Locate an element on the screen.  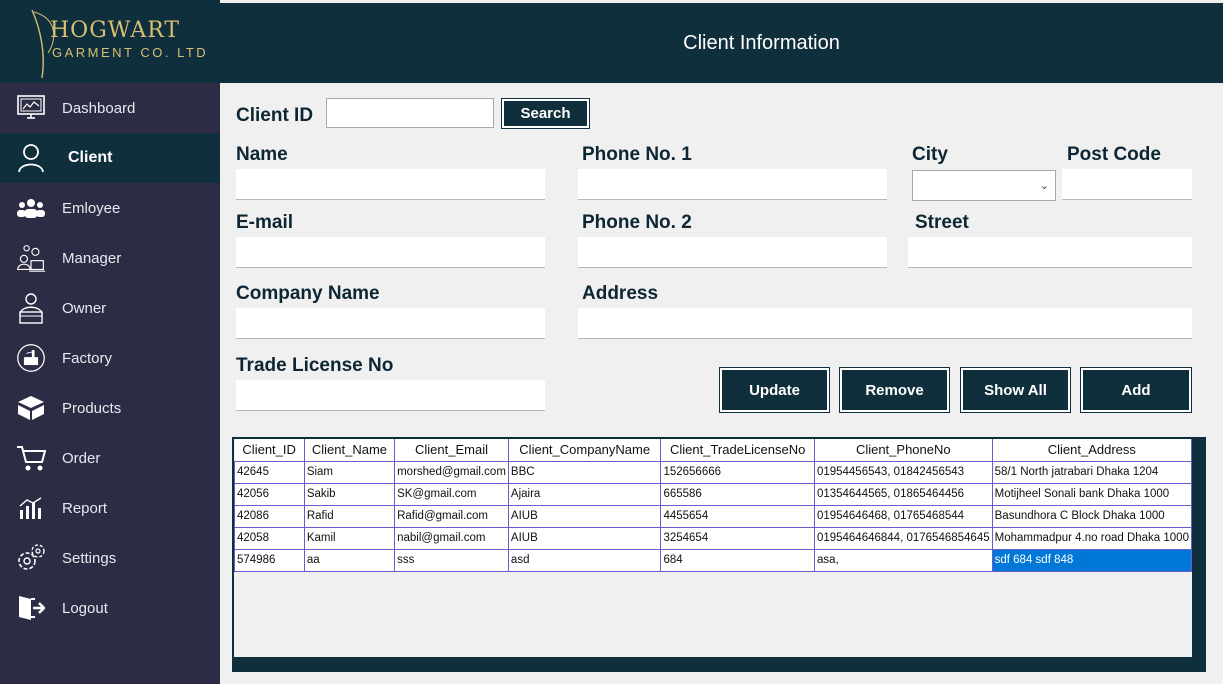
search-button: Search is located at coordinates (545, 113).